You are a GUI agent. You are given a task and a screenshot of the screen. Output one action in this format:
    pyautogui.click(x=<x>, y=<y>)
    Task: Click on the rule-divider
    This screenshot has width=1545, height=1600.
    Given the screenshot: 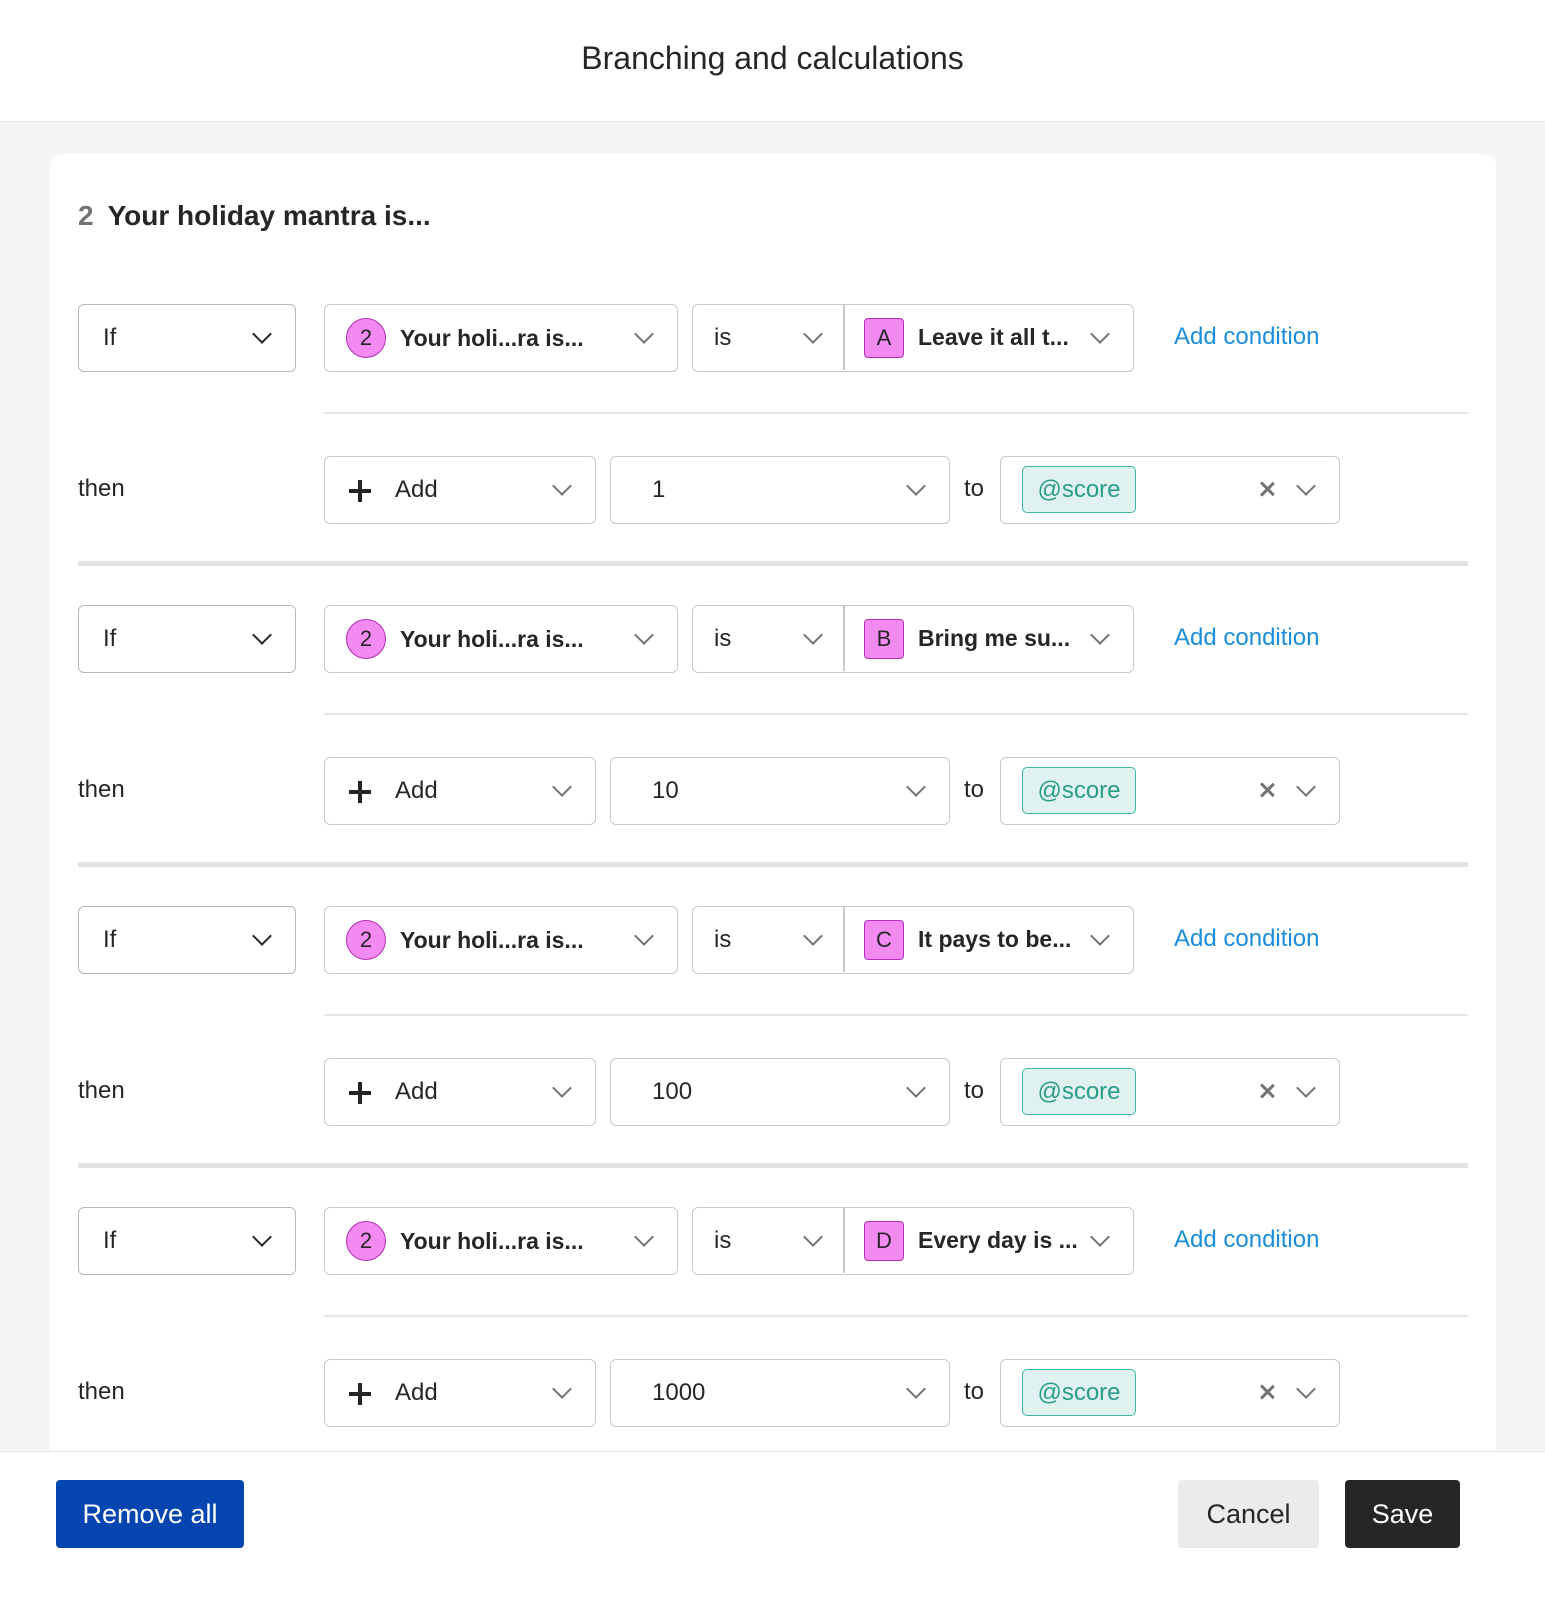 What is the action you would take?
    pyautogui.click(x=773, y=563)
    